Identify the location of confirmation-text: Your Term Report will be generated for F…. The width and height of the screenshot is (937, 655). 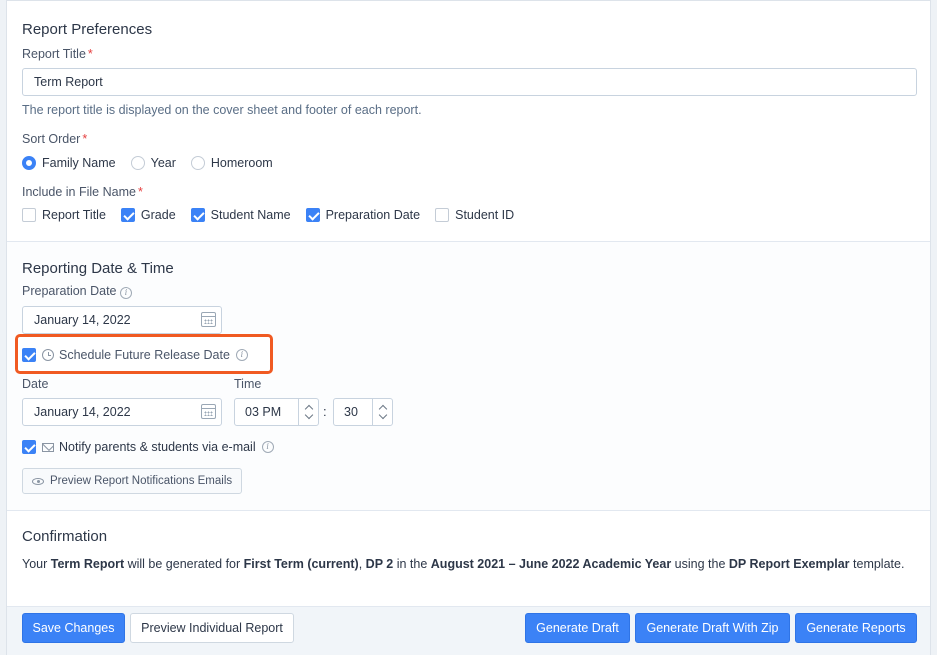
(463, 564).